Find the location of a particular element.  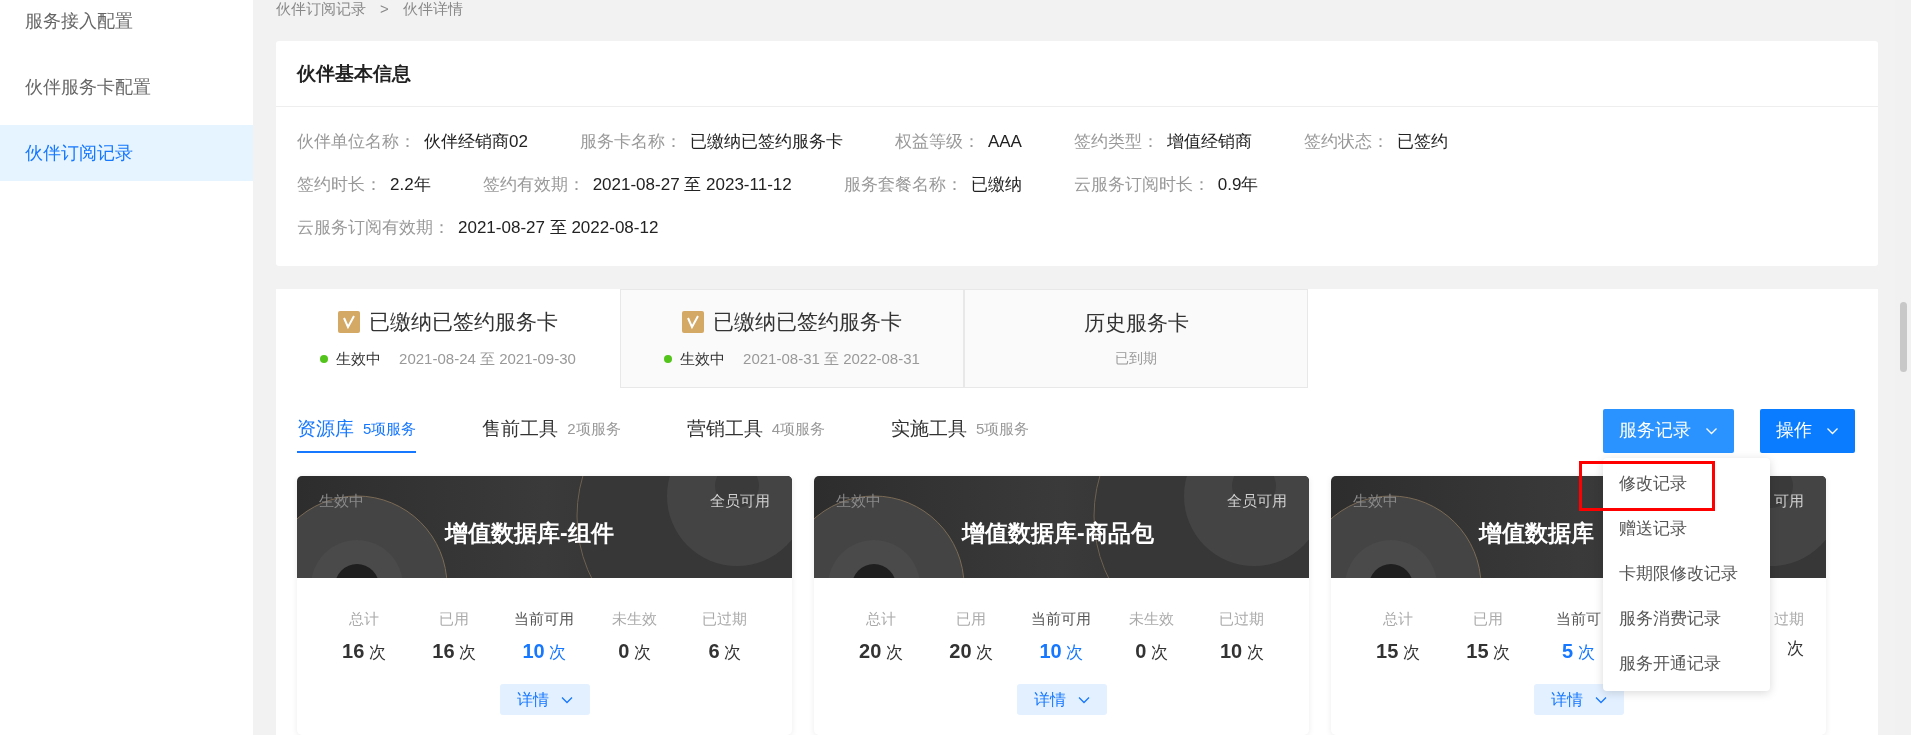

field-label: 服务卡名称： is located at coordinates (630, 142).